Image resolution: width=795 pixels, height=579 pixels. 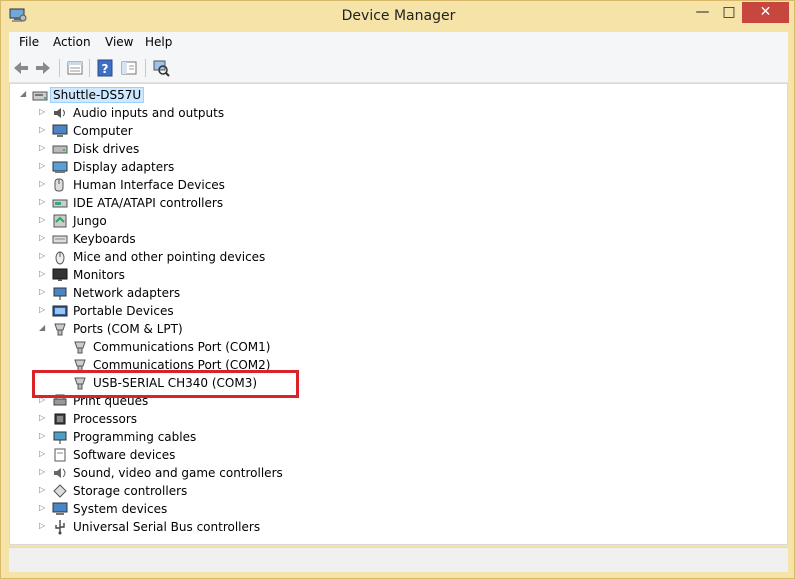 I want to click on menu-file: File, so click(x=29, y=42).